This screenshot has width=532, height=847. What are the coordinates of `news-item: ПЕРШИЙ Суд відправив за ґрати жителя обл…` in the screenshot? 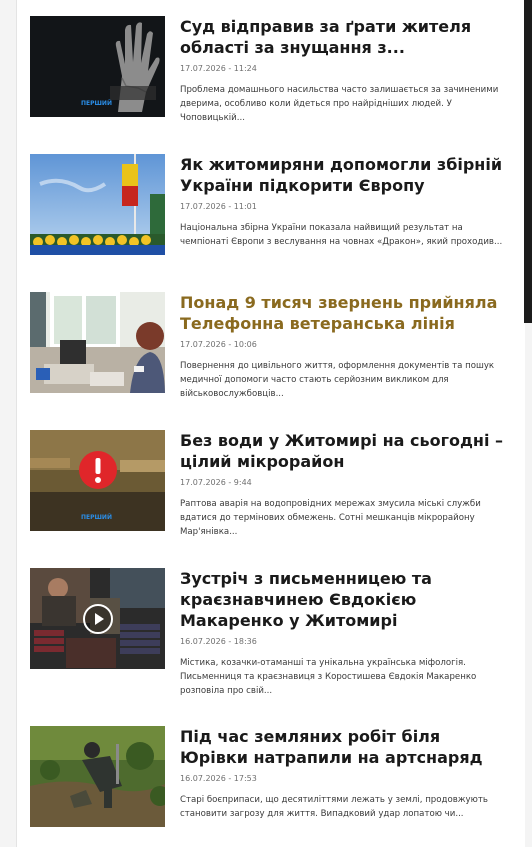 It's located at (270, 69).